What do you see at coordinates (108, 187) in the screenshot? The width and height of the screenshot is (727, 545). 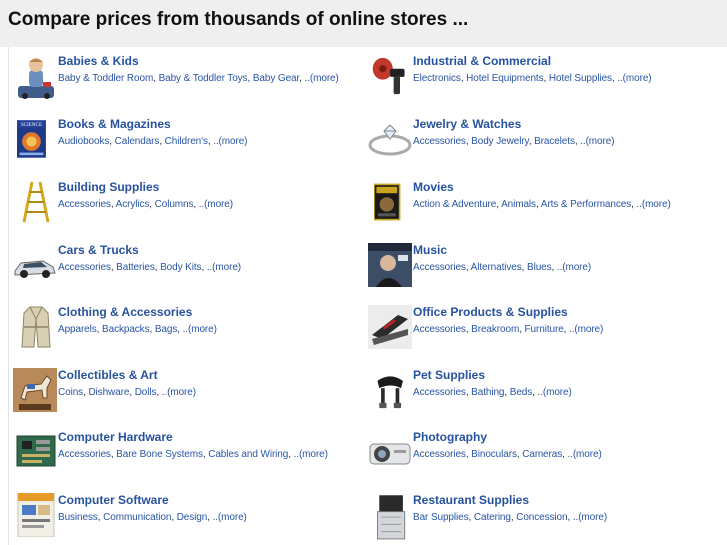 I see `category-title-building-supplies: Building Supplies` at bounding box center [108, 187].